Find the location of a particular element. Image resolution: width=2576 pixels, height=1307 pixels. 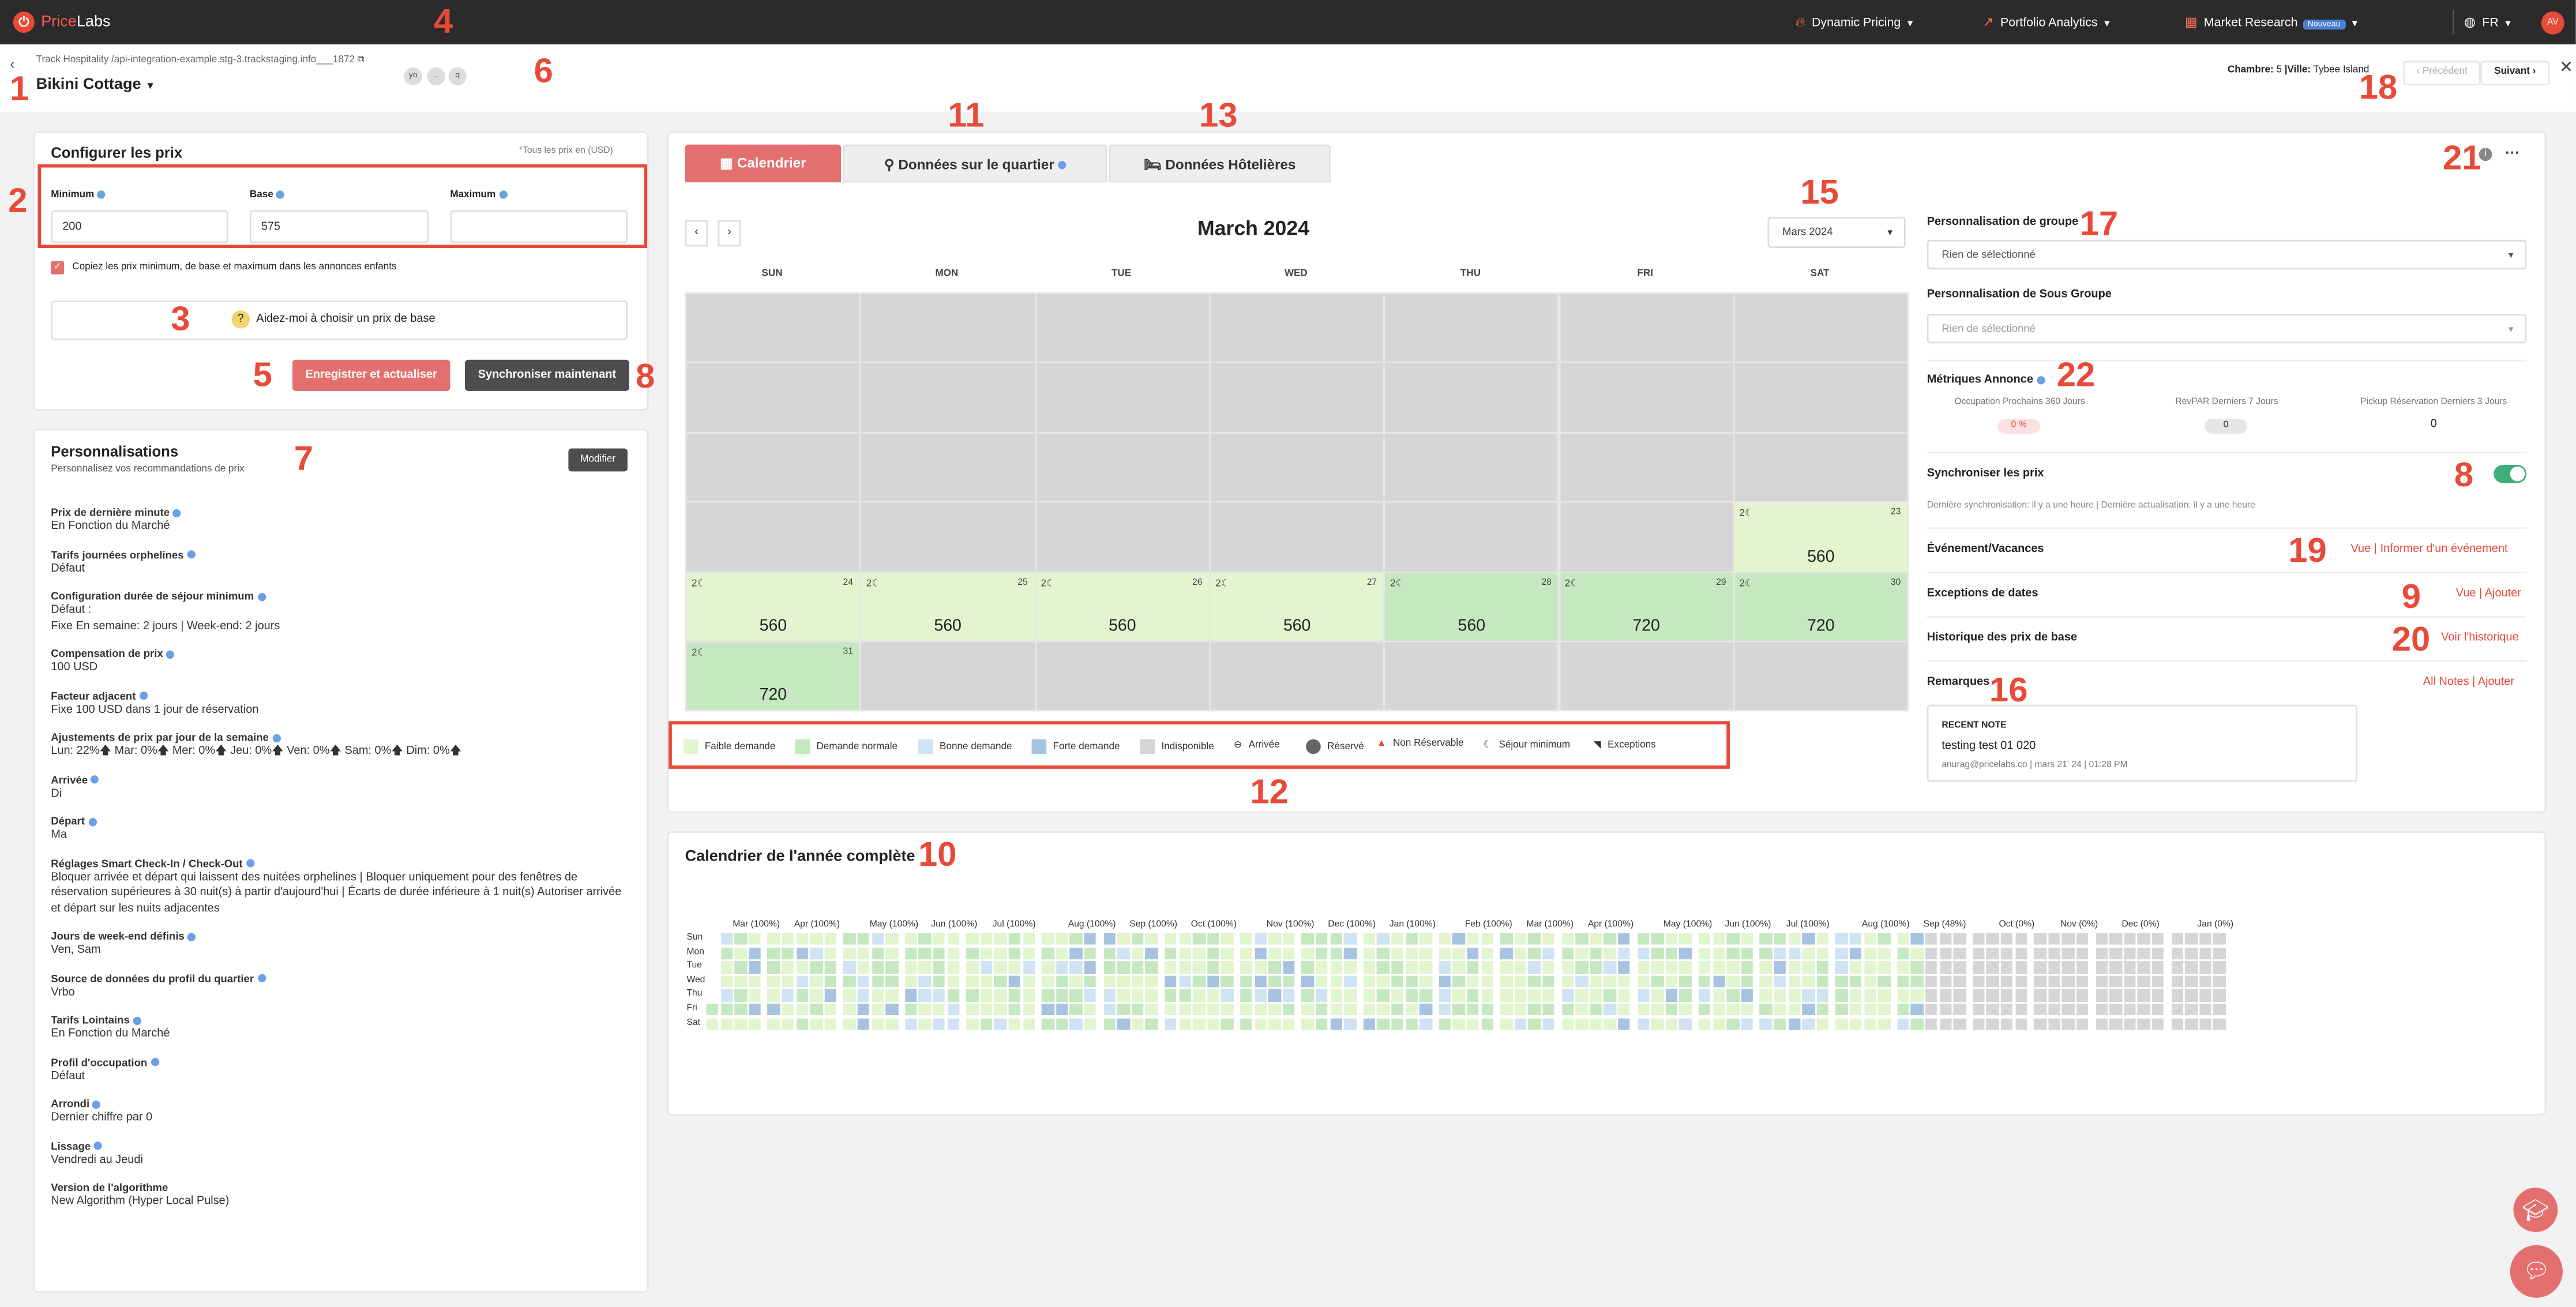

nav-market-research: ▦ Market Research Nouveau ▼ is located at coordinates (2272, 22).